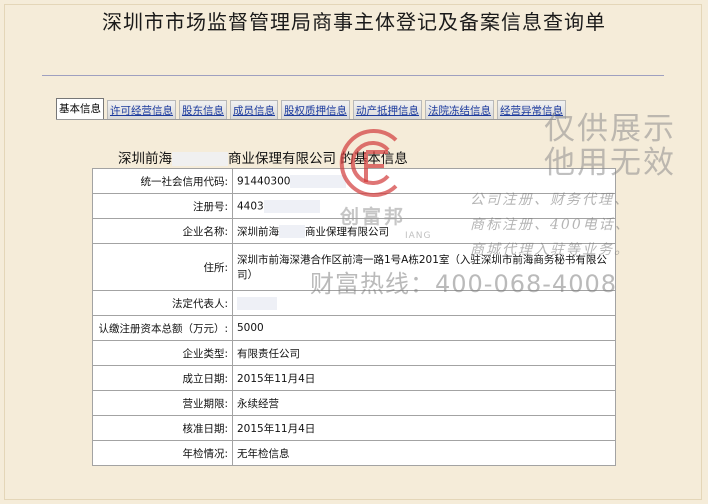 The width and height of the screenshot is (708, 504). I want to click on title-divider, so click(353, 75).